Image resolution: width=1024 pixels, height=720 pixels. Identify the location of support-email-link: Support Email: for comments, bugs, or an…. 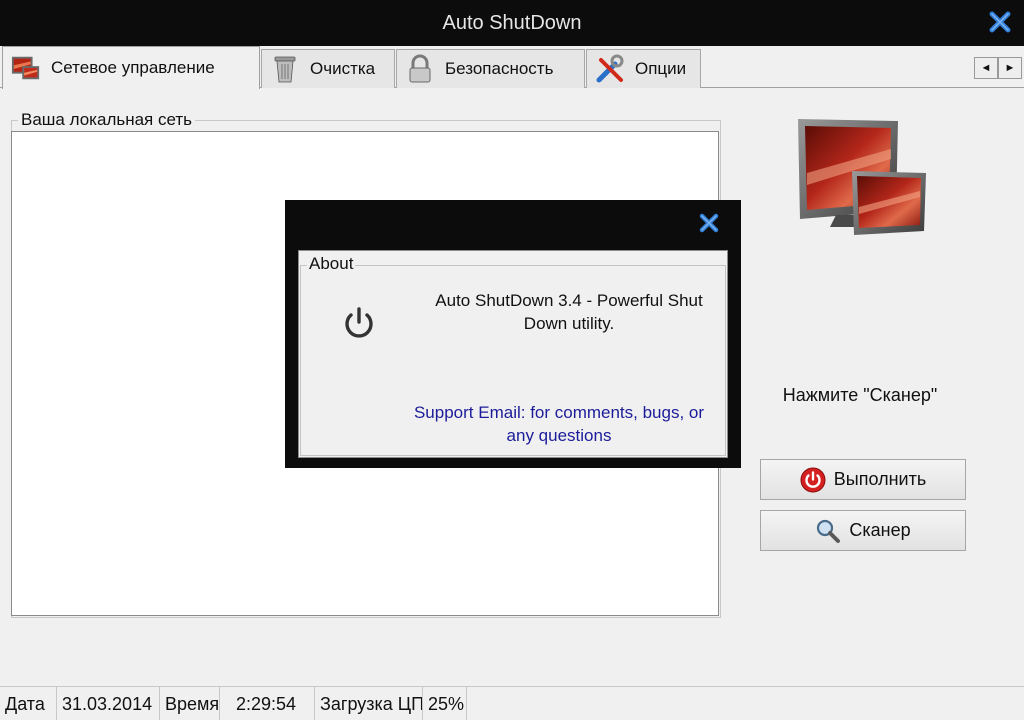
(559, 424).